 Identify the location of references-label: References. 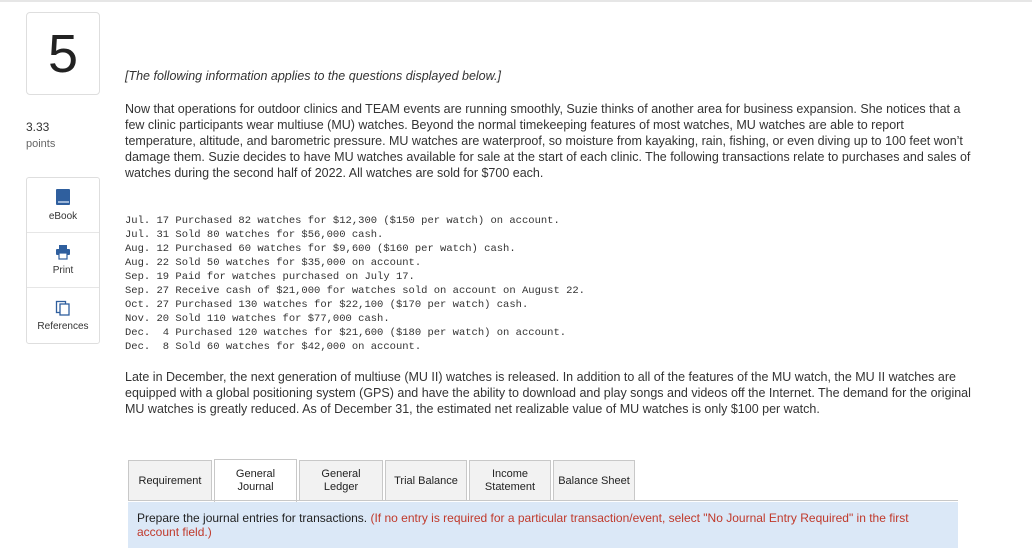
(63, 326).